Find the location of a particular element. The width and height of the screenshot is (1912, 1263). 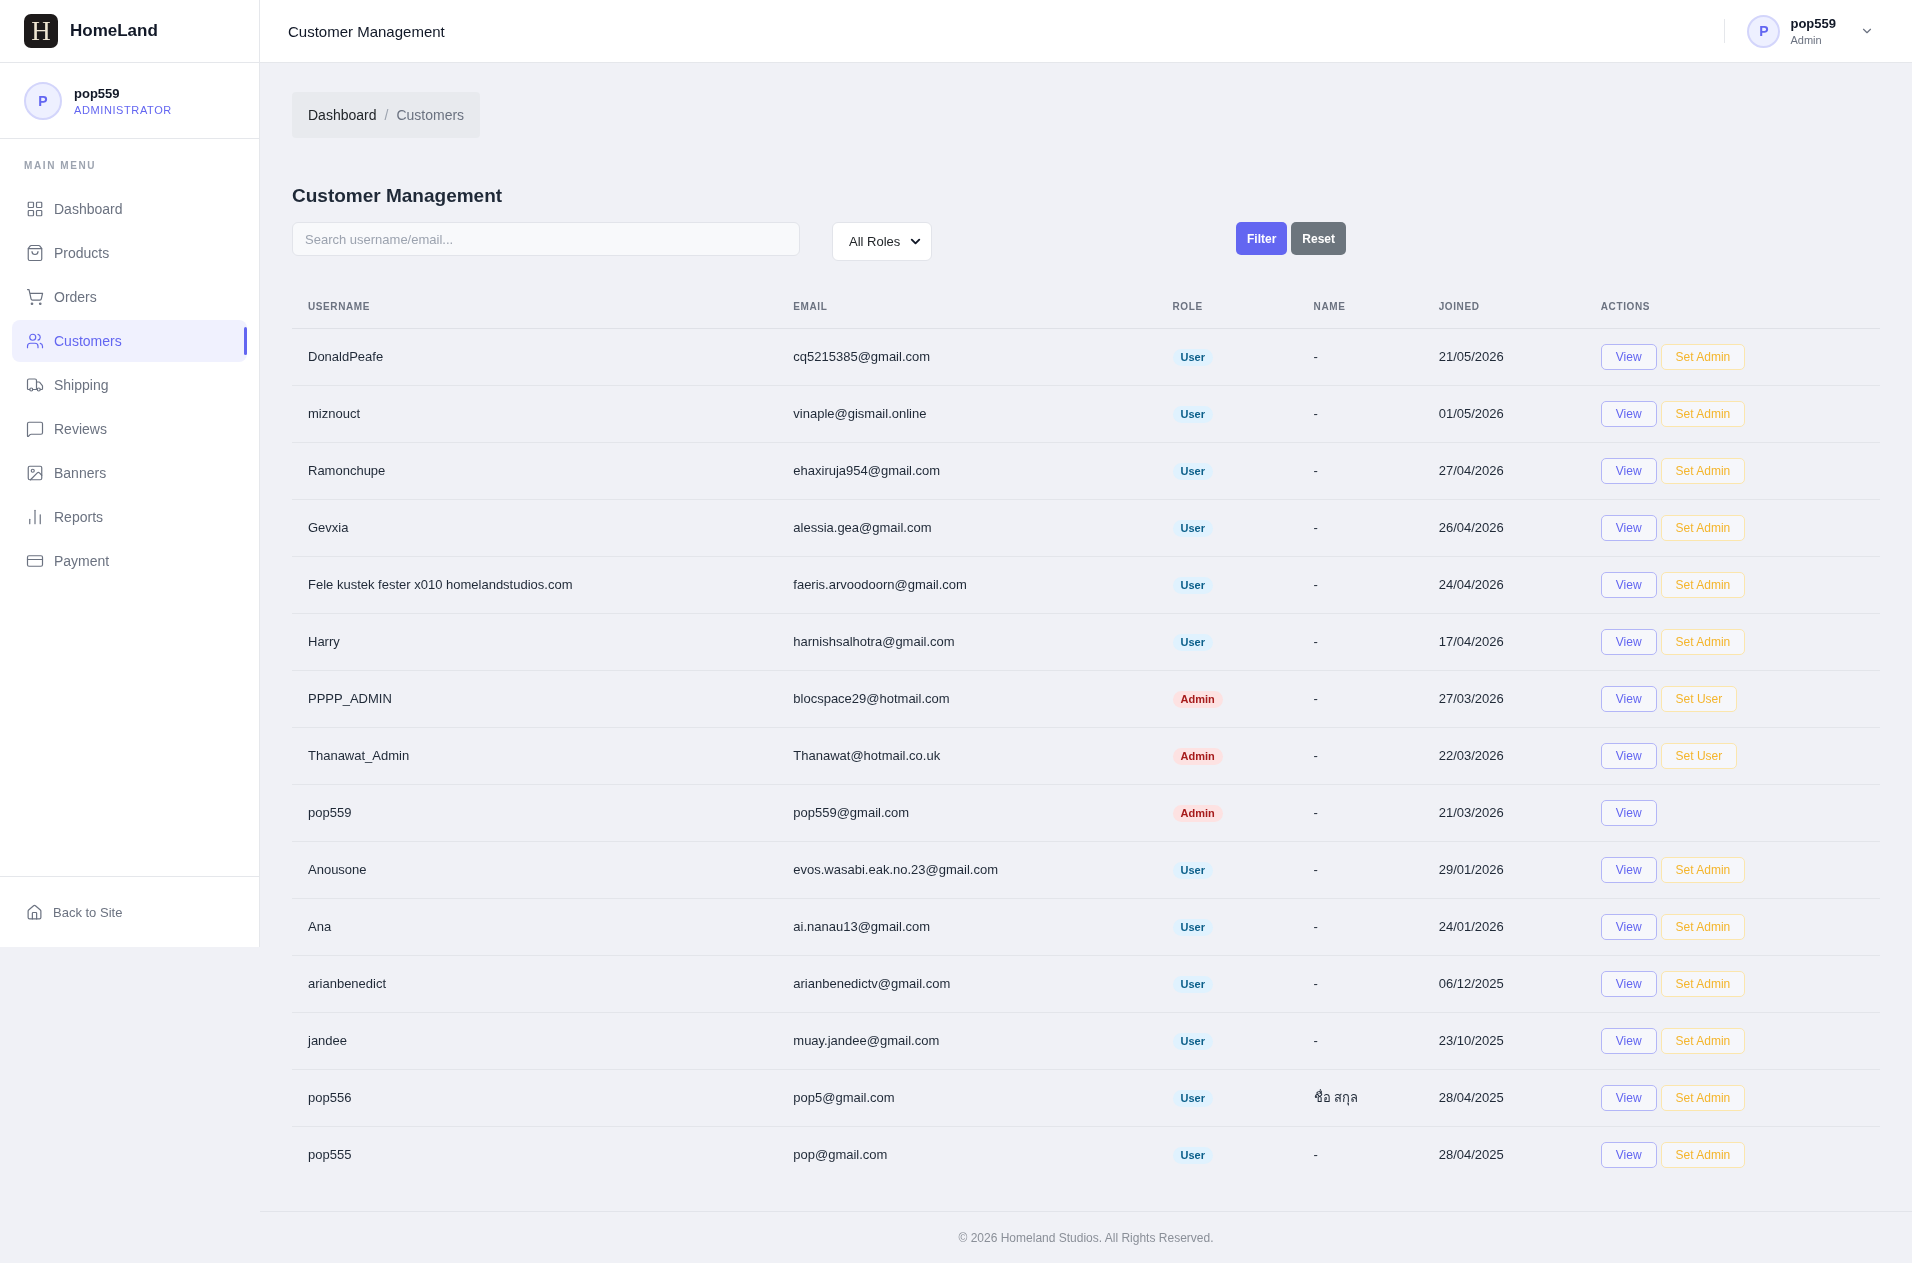

truck-icon is located at coordinates (35, 385).